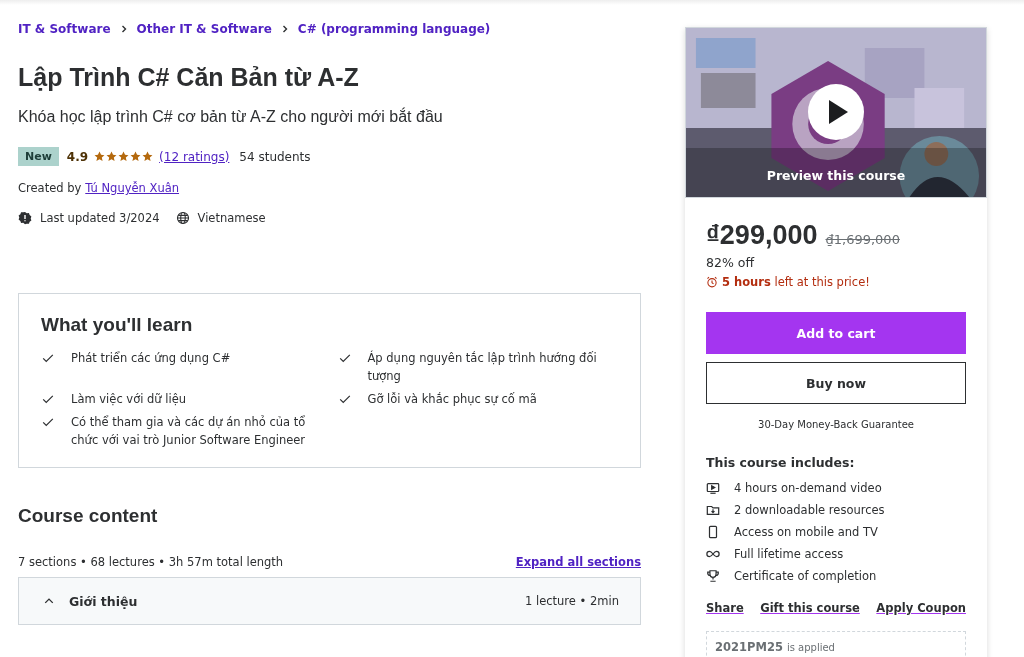 The image size is (1024, 657). Describe the element at coordinates (129, 399) in the screenshot. I see `learn-item-text: Làm việc với dữ liệu` at that location.